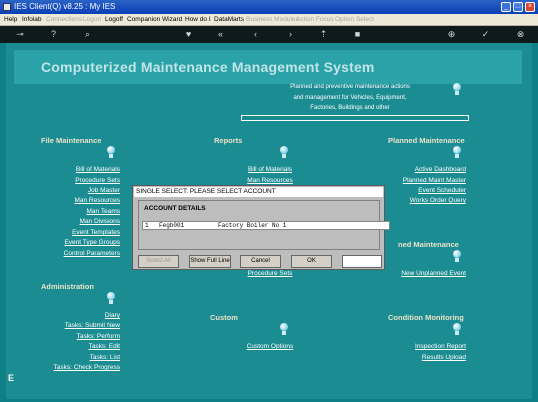  What do you see at coordinates (252, 225) in the screenshot?
I see `account-name: Factory Boiler No 1` at bounding box center [252, 225].